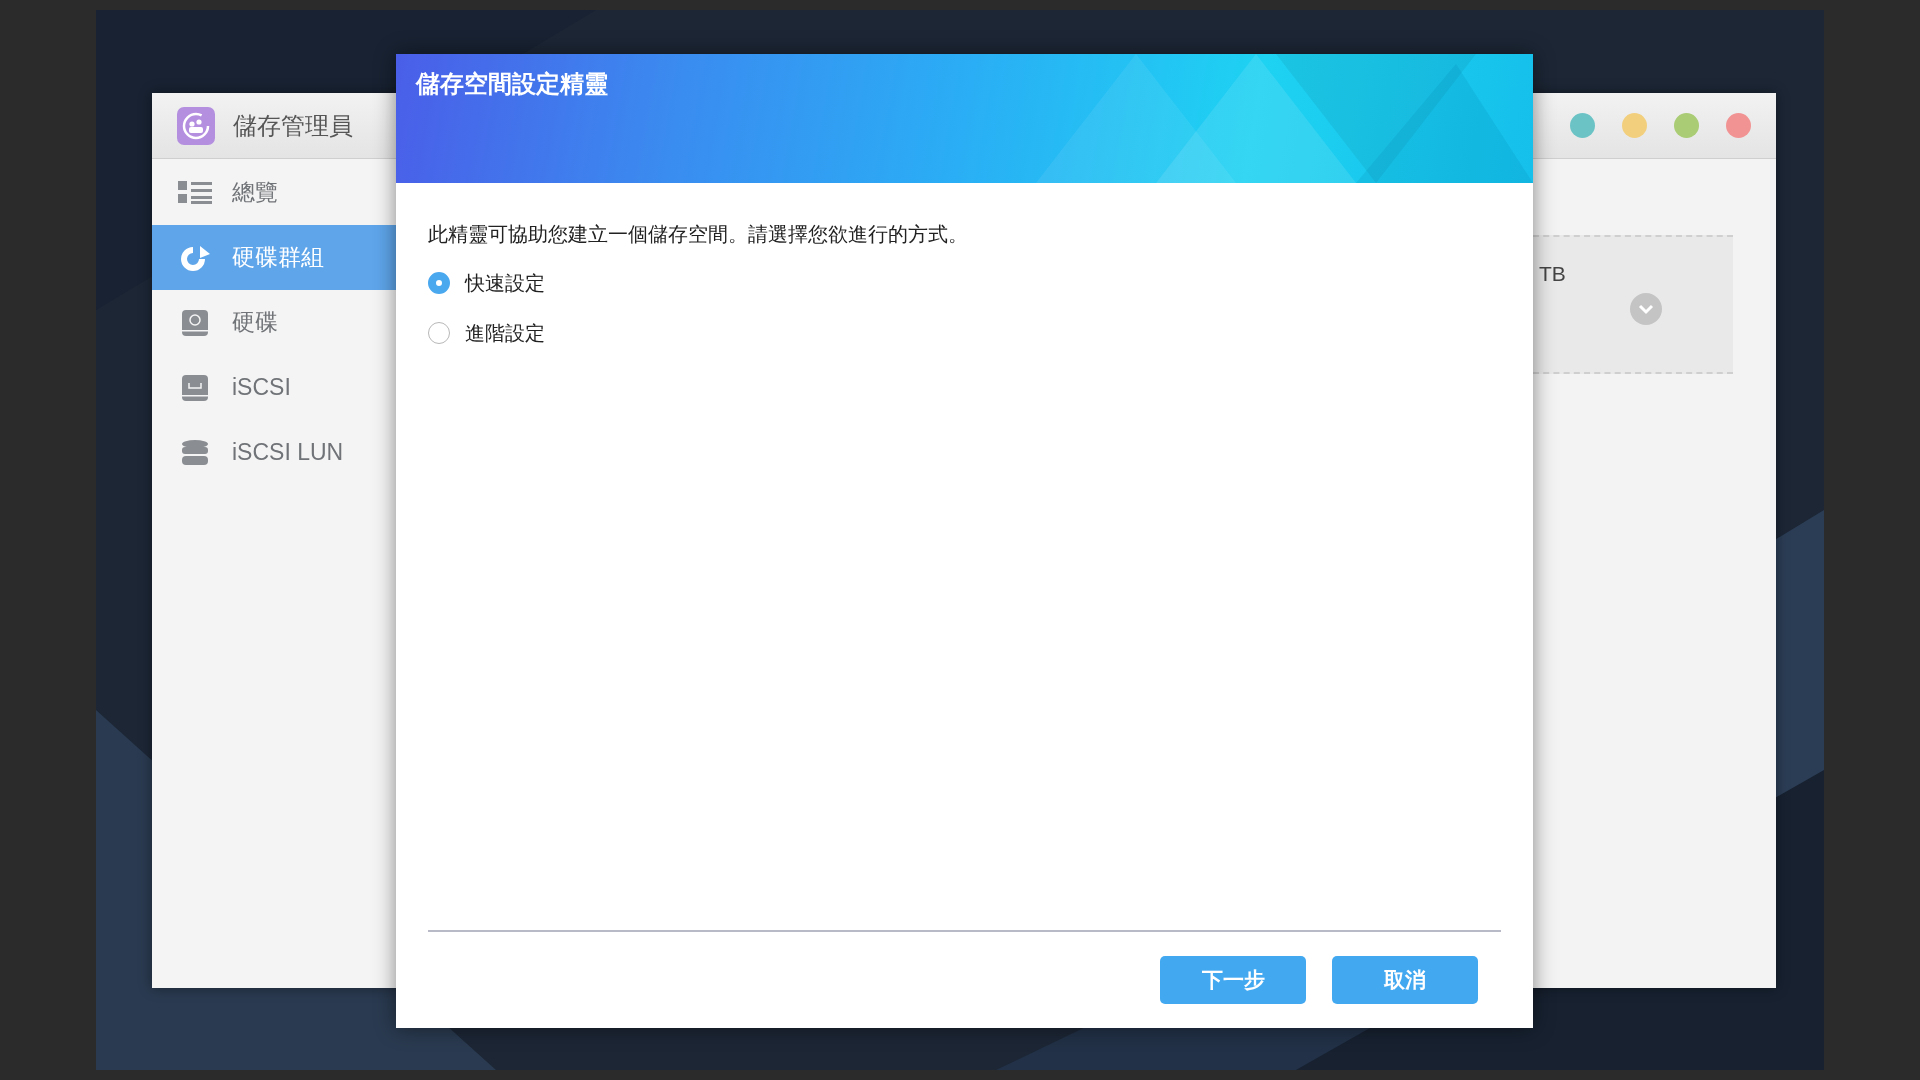 The height and width of the screenshot is (1080, 1920). I want to click on option-label: 進階設定, so click(505, 333).